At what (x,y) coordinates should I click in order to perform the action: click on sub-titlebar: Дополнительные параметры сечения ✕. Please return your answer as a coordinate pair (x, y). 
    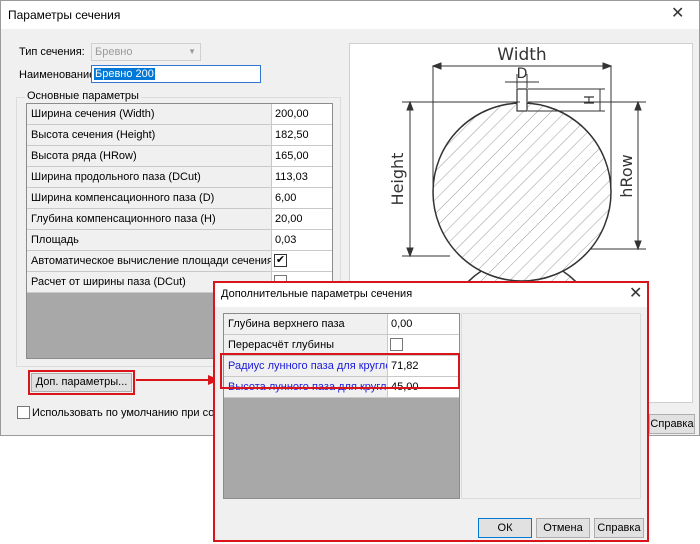
    Looking at the image, I should click on (431, 295).